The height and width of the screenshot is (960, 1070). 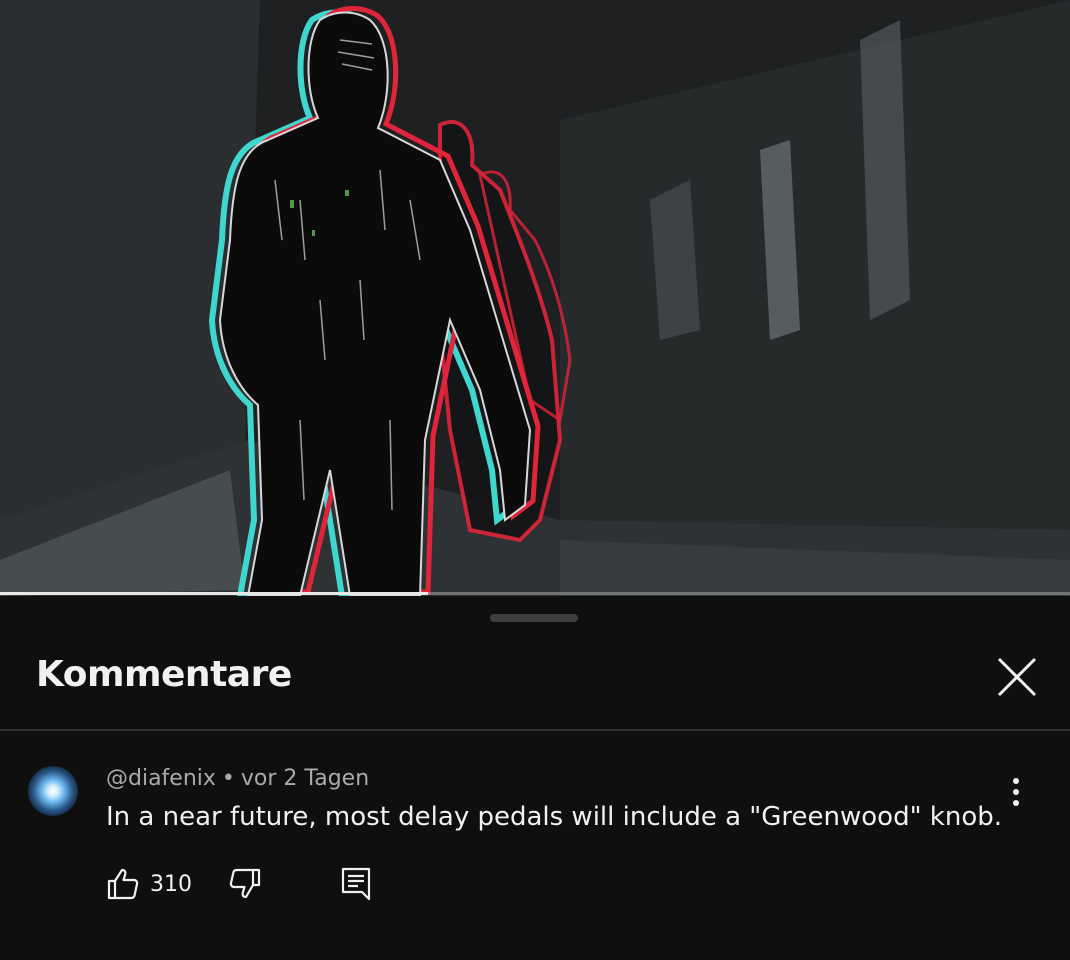 I want to click on close-button, so click(x=1017, y=677).